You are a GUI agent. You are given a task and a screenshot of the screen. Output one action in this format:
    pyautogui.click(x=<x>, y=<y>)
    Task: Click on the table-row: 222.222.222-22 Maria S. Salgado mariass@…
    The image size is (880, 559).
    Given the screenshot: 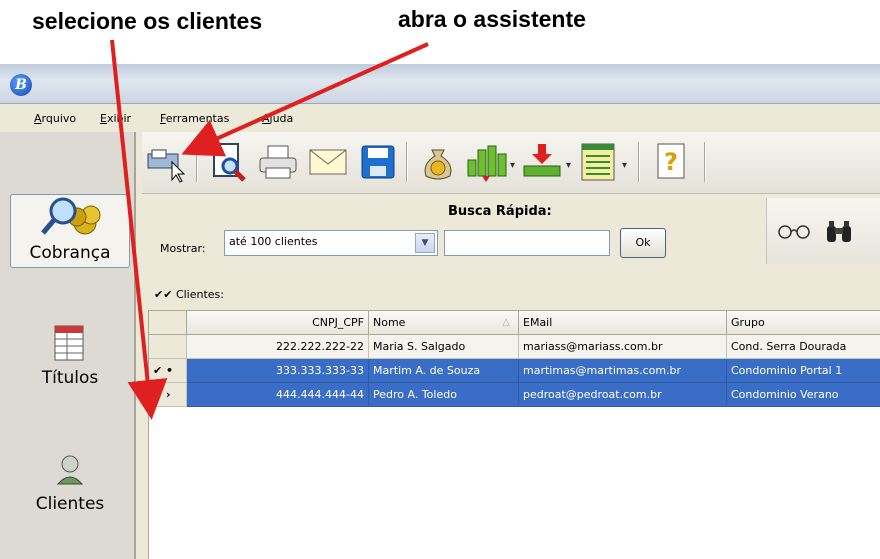 What is the action you would take?
    pyautogui.click(x=514, y=347)
    